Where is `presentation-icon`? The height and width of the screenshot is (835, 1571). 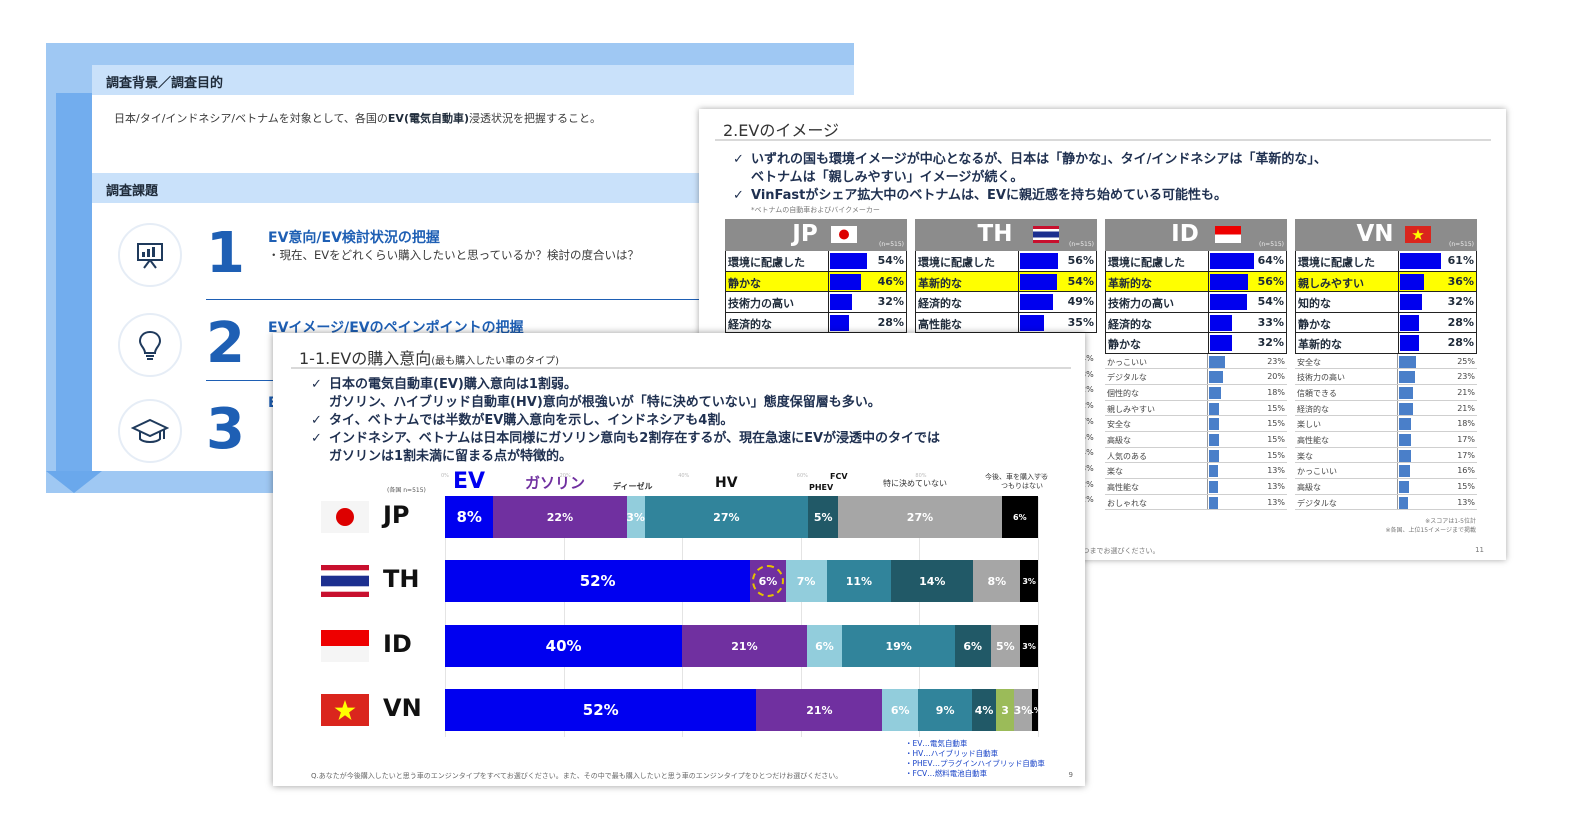
presentation-icon is located at coordinates (150, 255).